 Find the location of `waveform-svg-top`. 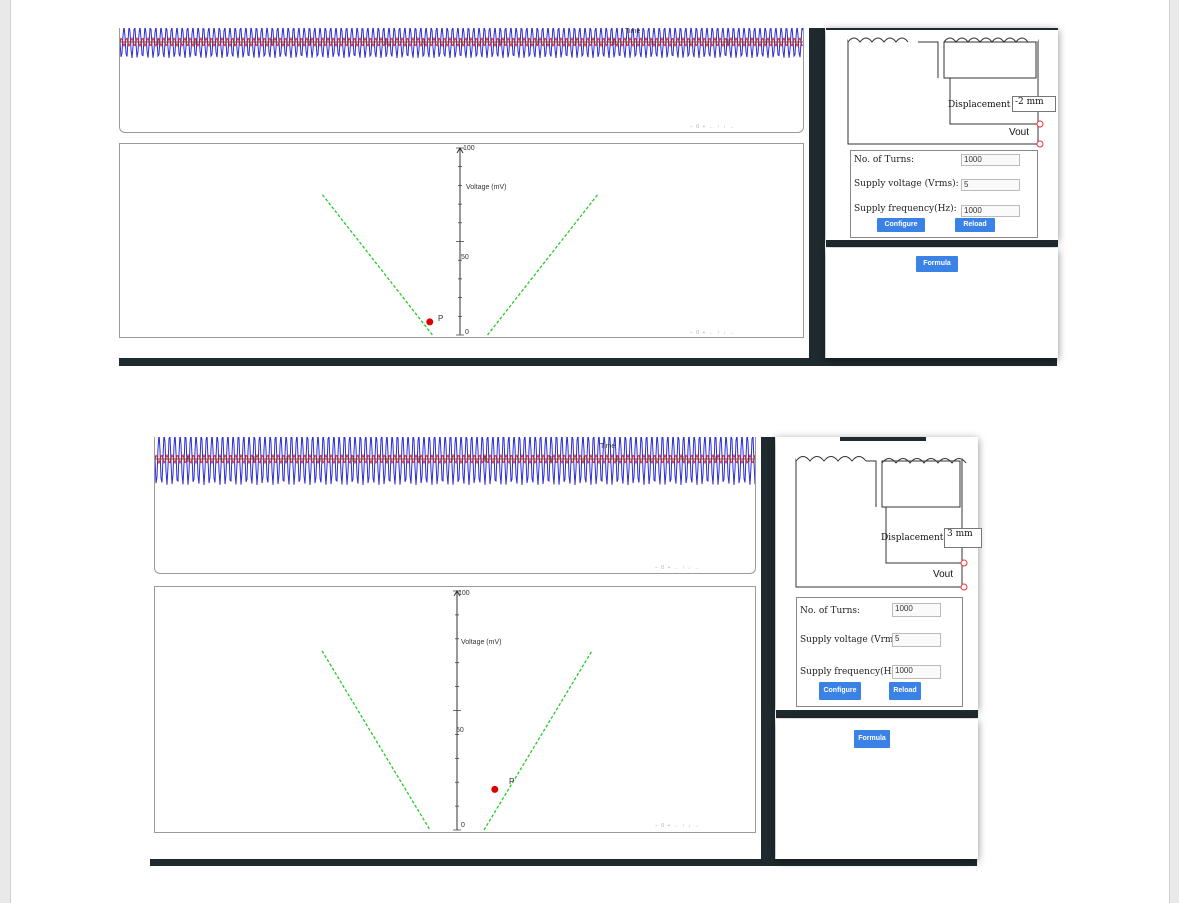

waveform-svg-top is located at coordinates (461, 43).